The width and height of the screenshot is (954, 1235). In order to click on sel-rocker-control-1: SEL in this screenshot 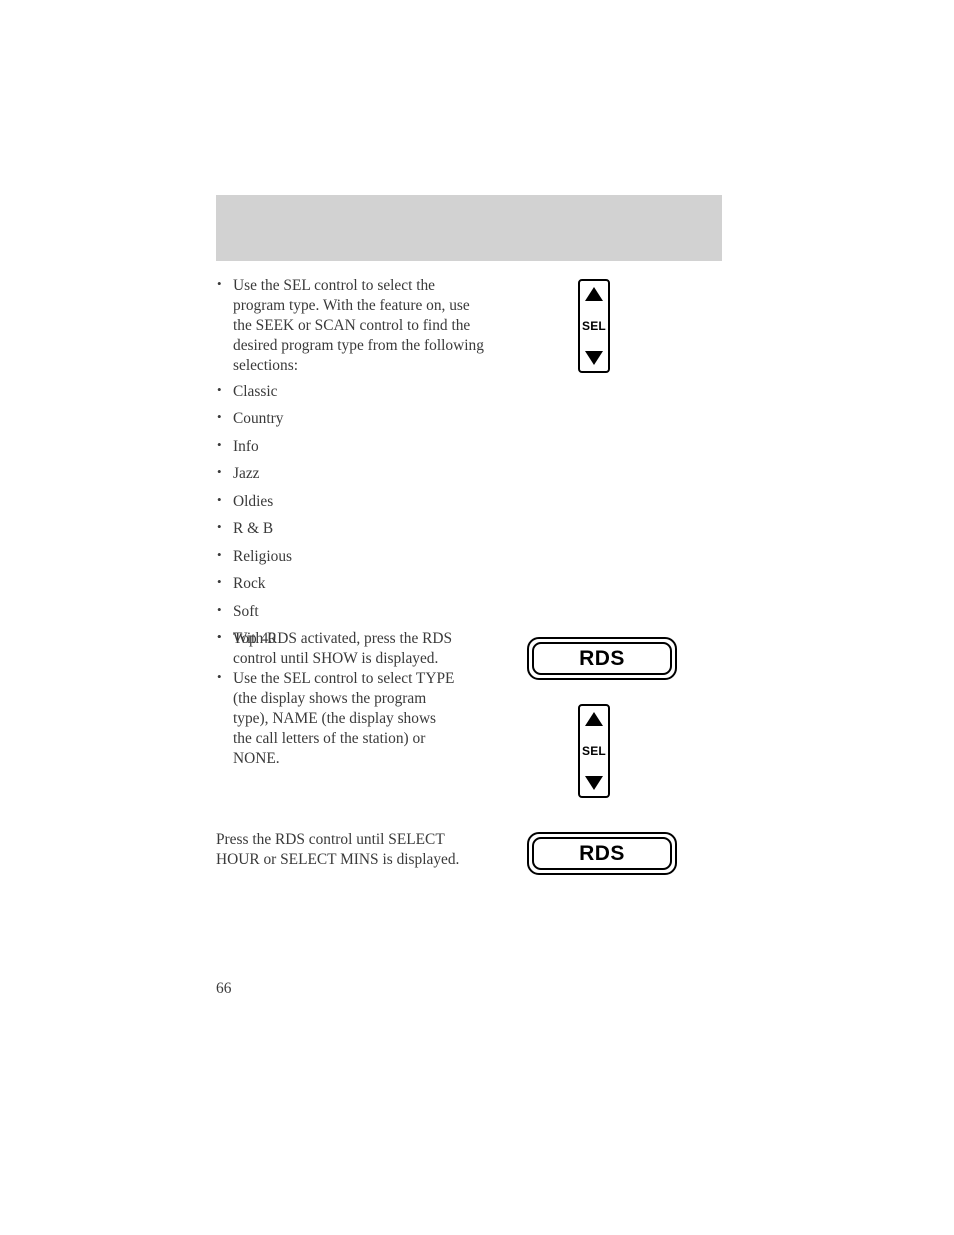, I will do `click(594, 326)`.